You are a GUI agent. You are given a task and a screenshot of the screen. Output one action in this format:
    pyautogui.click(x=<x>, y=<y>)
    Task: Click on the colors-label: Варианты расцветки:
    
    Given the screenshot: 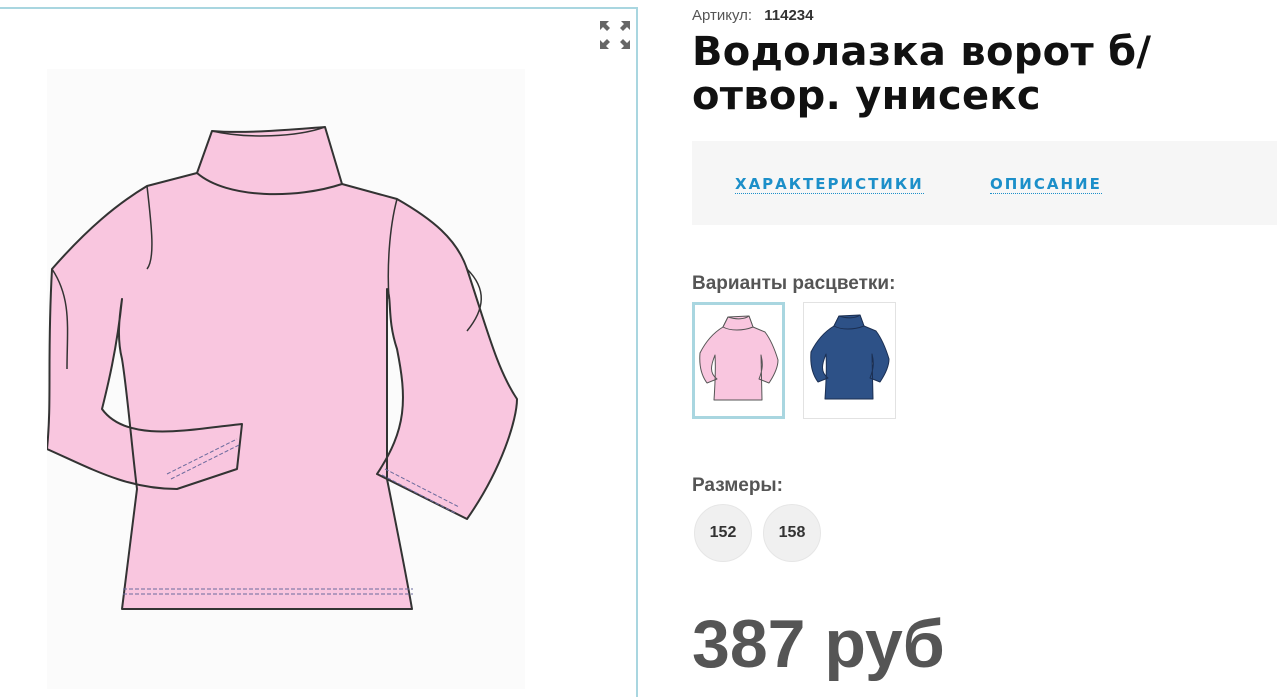 What is the action you would take?
    pyautogui.click(x=794, y=283)
    